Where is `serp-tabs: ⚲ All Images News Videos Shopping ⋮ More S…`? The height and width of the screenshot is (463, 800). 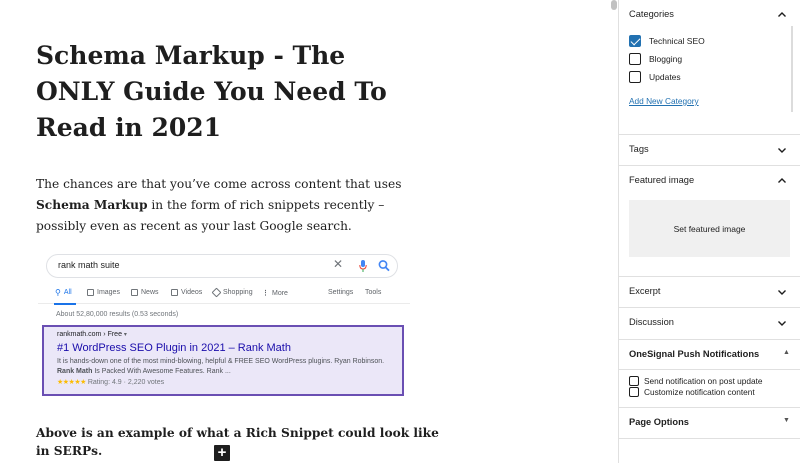
serp-tabs: ⚲ All Images News Videos Shopping ⋮ More S… is located at coordinates (224, 295).